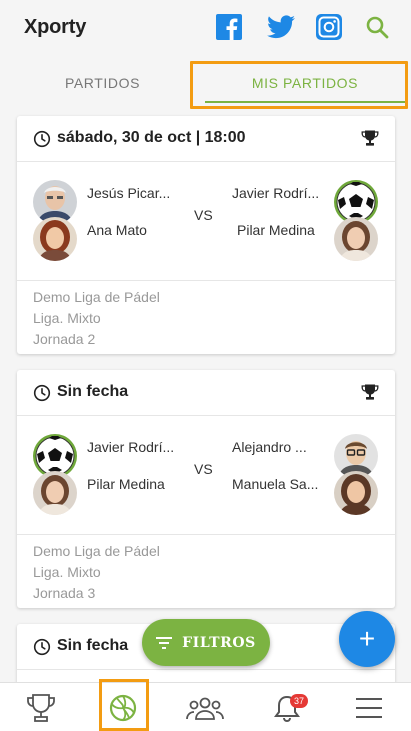 The width and height of the screenshot is (411, 731). I want to click on match-card-header: sábado, 30 de oct | 18:00, so click(206, 139).